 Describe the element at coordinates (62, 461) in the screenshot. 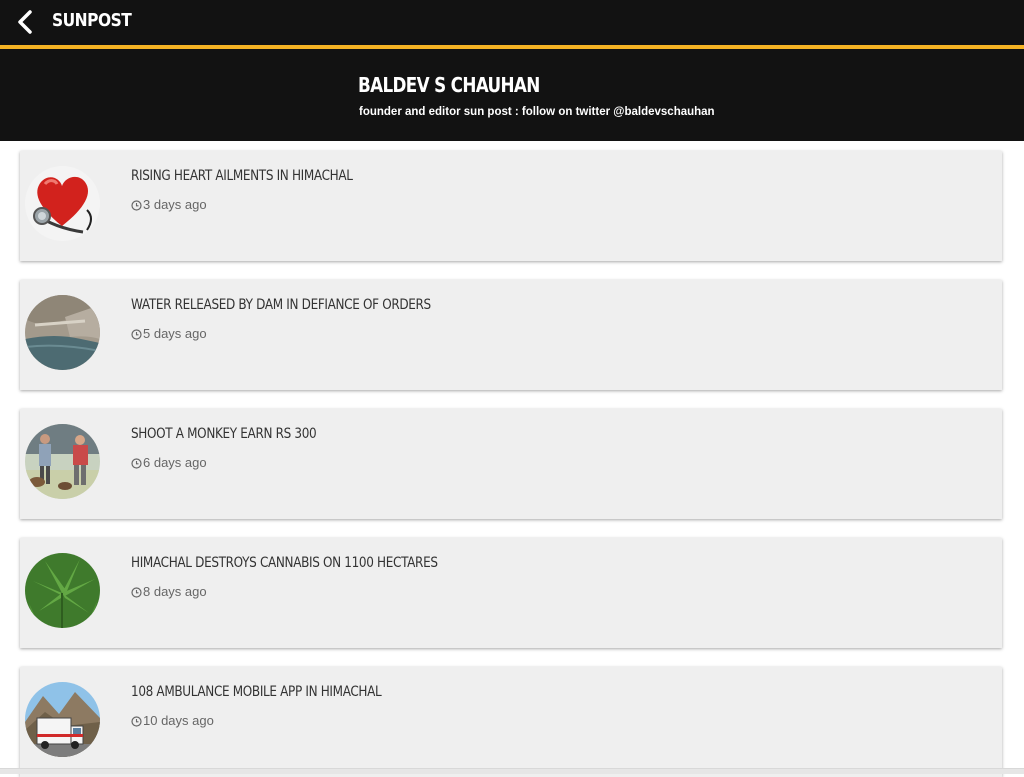

I see `post-thumbnail-monkeys` at that location.